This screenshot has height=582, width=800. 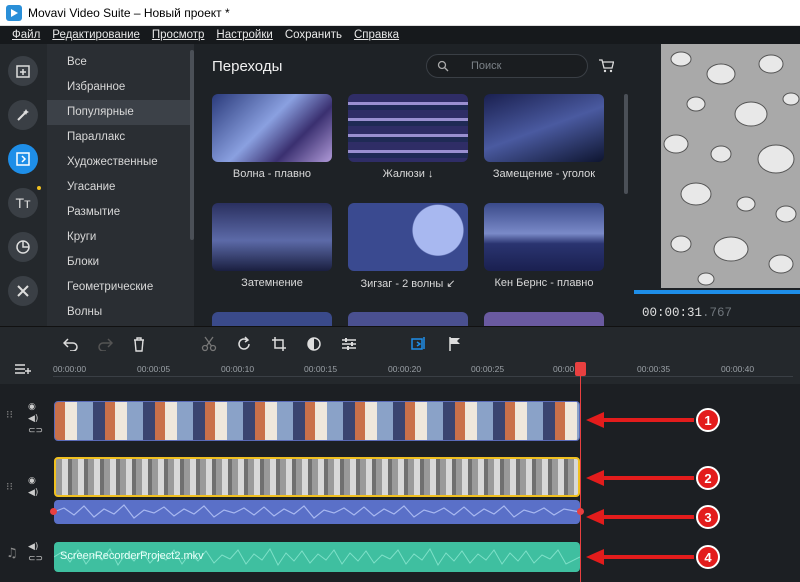 I want to click on clip-properties-icon, so click(x=349, y=344).